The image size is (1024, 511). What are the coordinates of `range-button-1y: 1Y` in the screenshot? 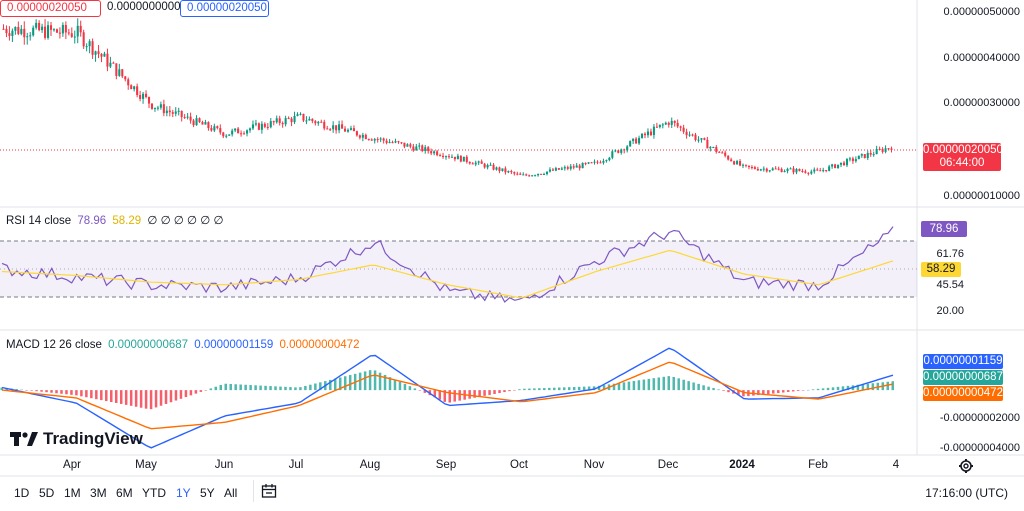 It's located at (183, 493).